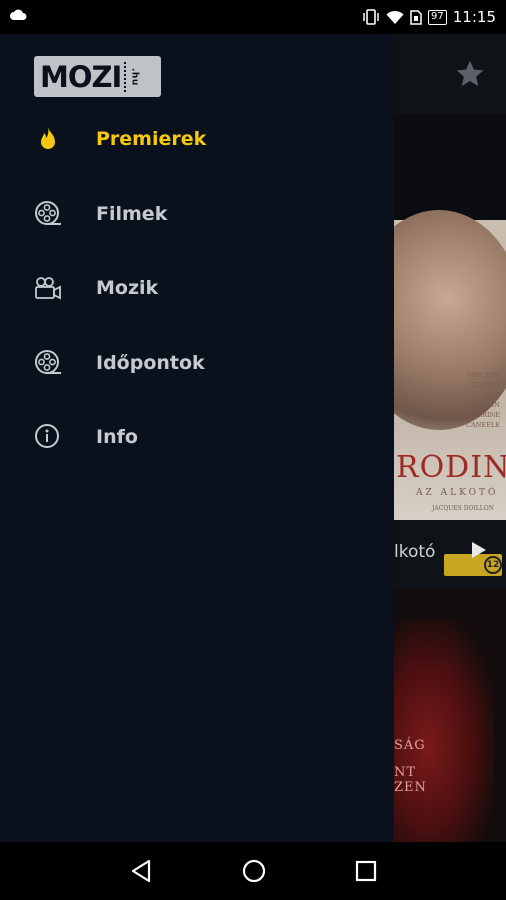  Describe the element at coordinates (197, 214) in the screenshot. I see `menu-item-filmek: Filmek` at that location.